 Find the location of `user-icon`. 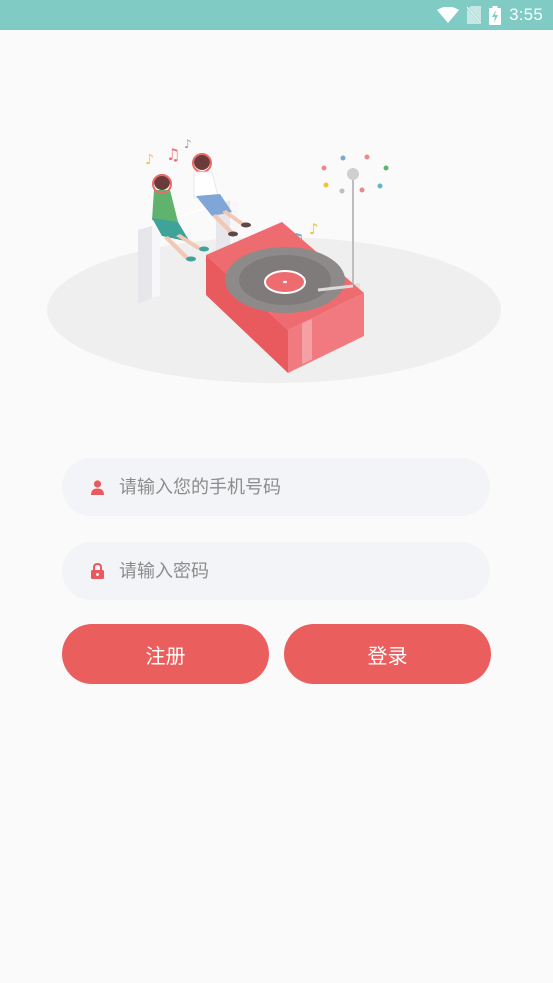

user-icon is located at coordinates (97, 487).